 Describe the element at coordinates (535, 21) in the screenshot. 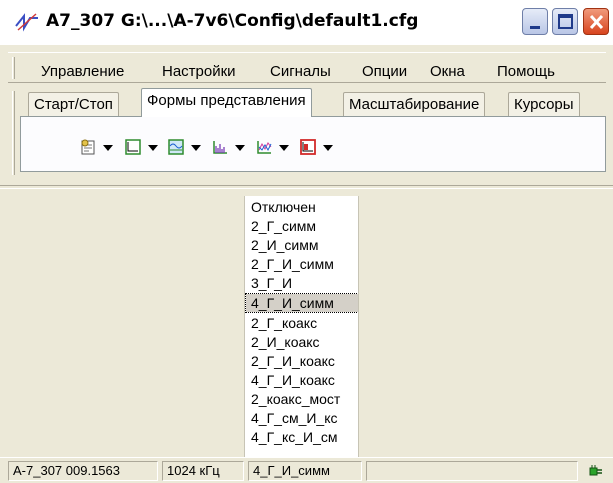

I see `minimize-button` at that location.